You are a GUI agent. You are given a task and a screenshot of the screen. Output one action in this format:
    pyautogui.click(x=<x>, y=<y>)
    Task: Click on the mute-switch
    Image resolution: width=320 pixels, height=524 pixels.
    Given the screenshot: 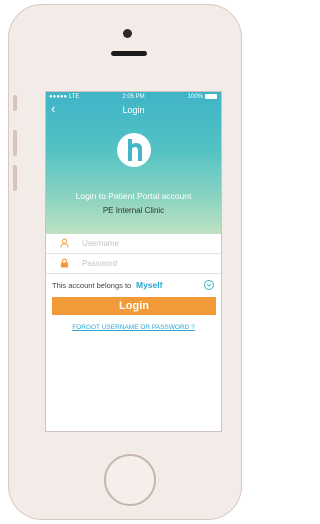 What is the action you would take?
    pyautogui.click(x=15, y=103)
    